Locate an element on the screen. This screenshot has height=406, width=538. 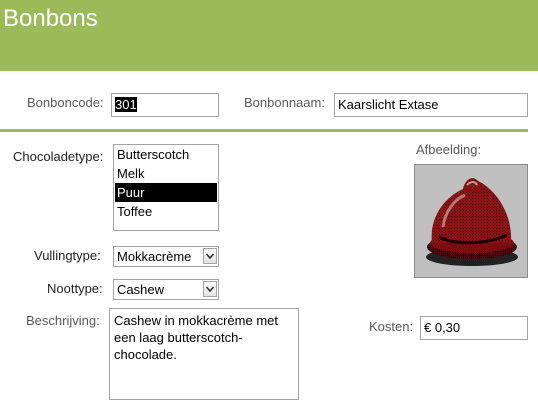
noottype-dropdown-button is located at coordinates (210, 289).